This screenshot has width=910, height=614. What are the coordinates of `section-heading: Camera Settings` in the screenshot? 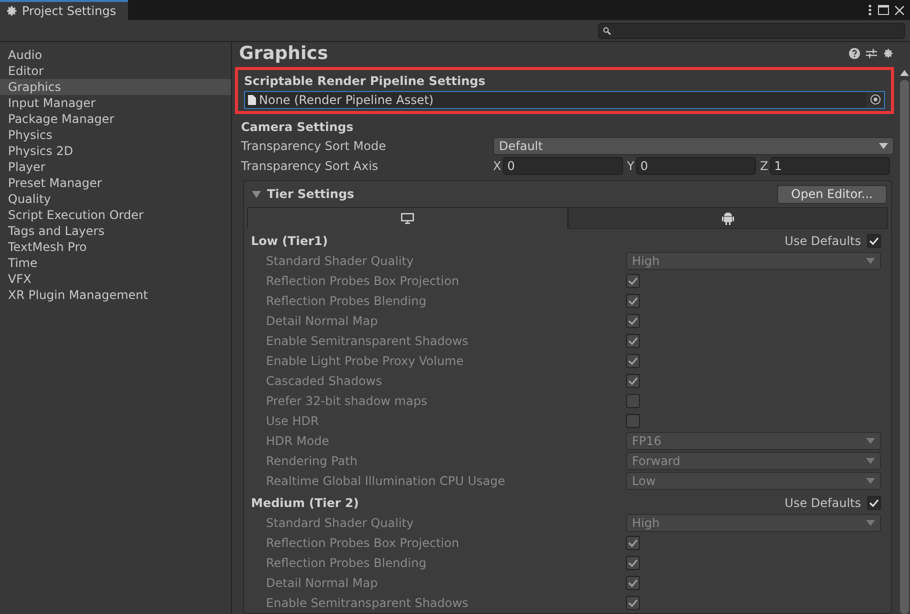 It's located at (297, 126).